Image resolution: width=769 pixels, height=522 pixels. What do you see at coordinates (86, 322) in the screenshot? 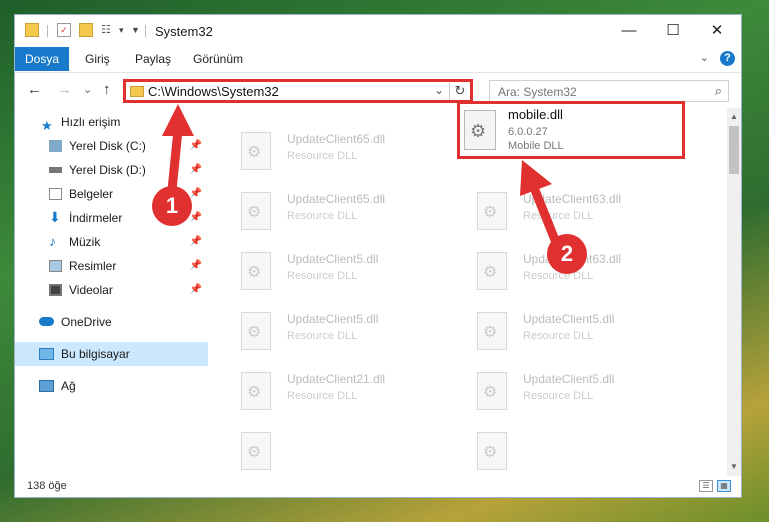
I see `sidebar-item-label: OneDrive` at bounding box center [86, 322].